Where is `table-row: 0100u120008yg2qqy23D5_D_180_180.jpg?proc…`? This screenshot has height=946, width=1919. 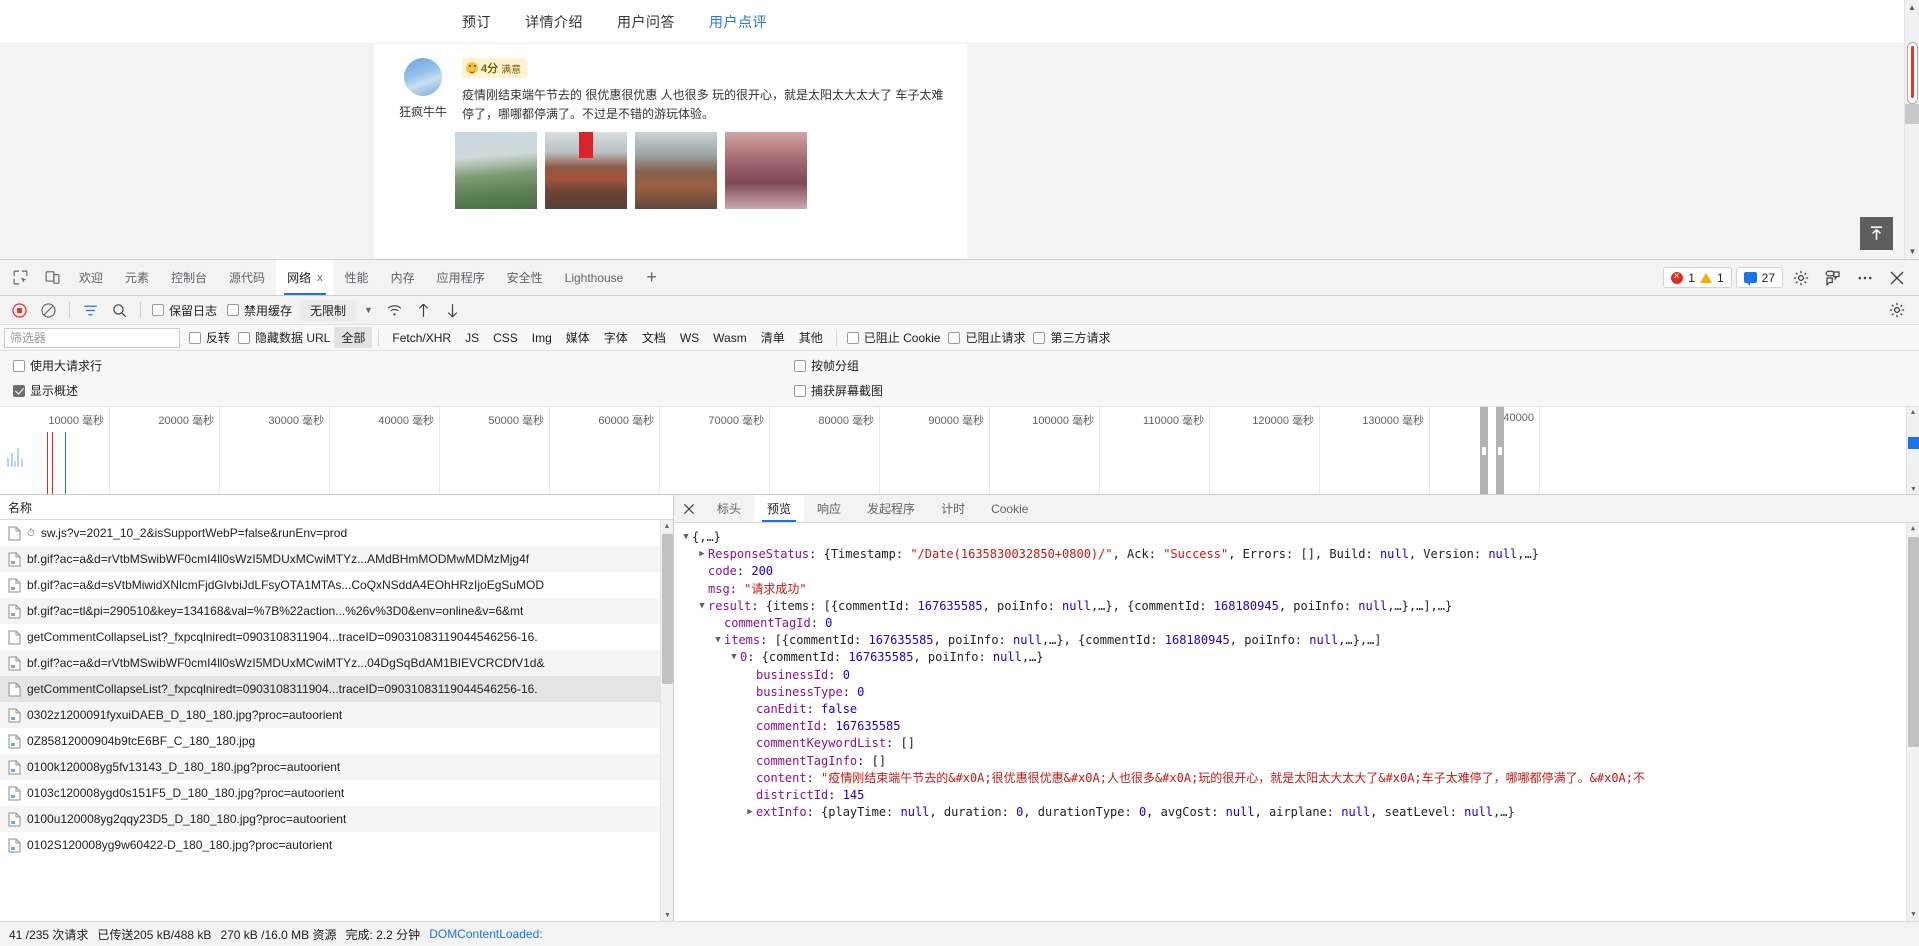 table-row: 0100u120008yg2qqy23D5_D_180_180.jpg?proc… is located at coordinates (336, 819).